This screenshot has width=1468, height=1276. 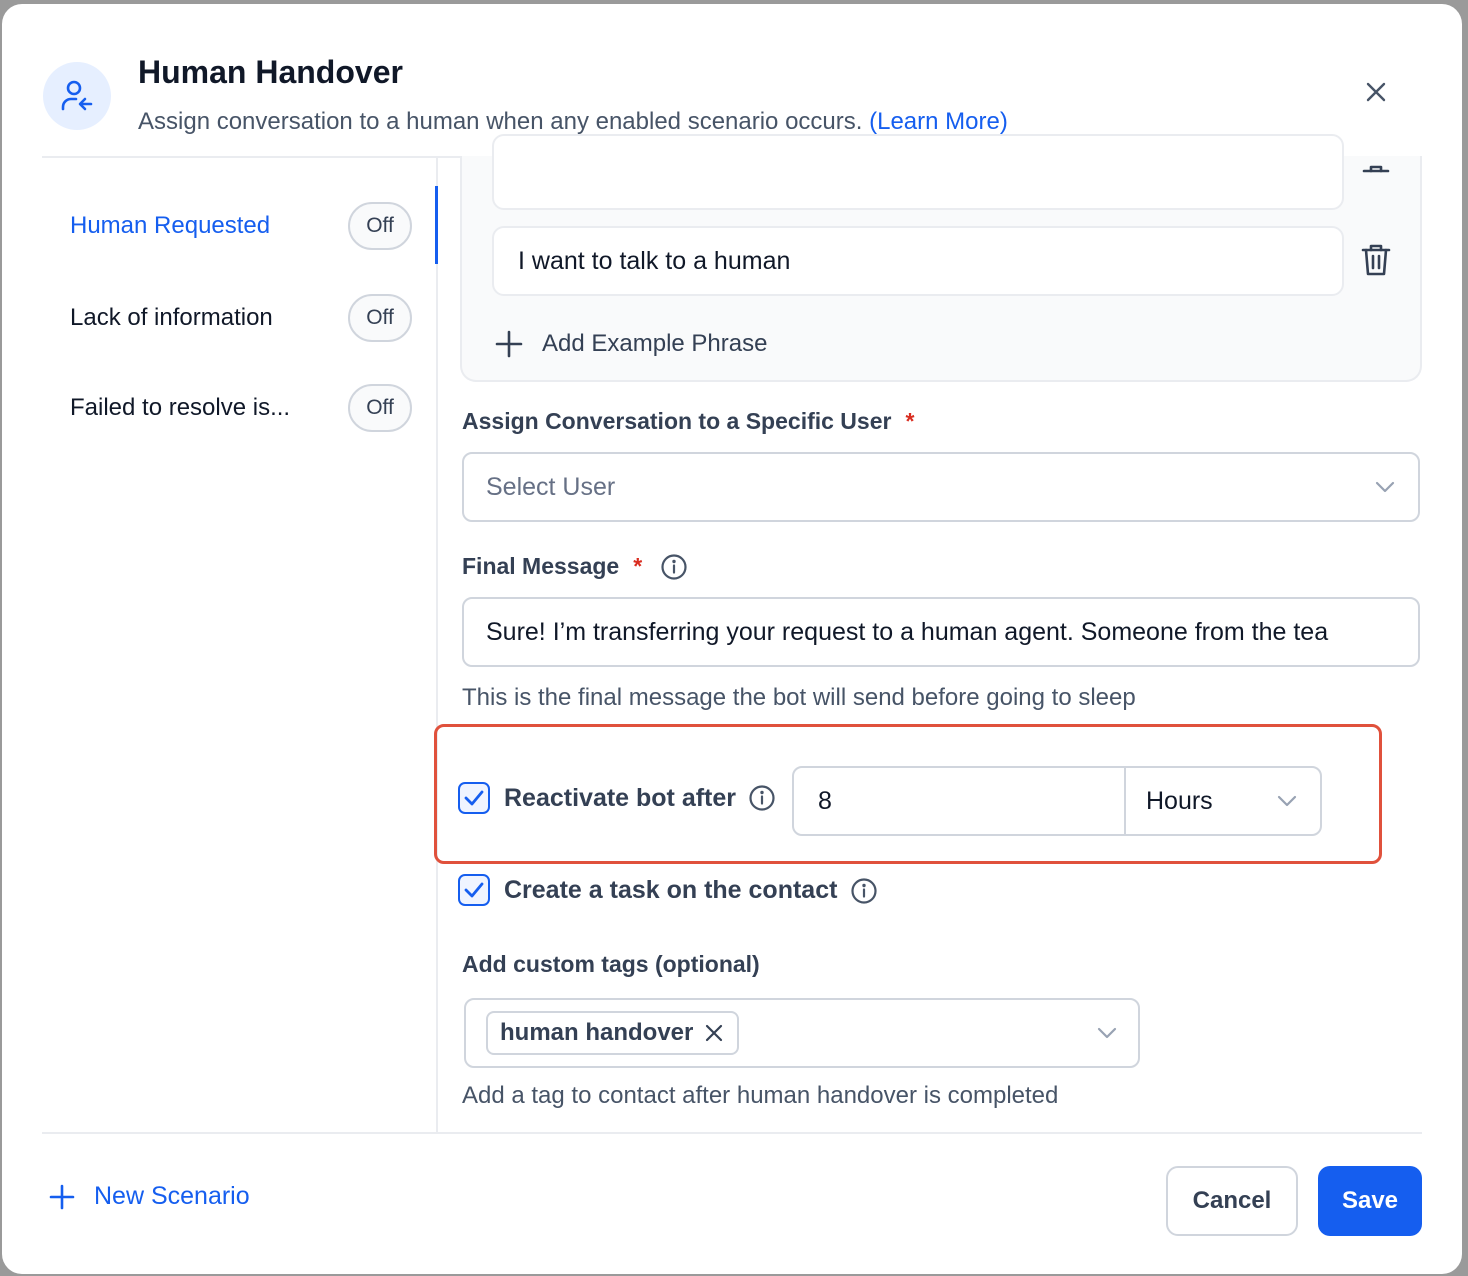 I want to click on sidebar-item-failed-to-resolve: Failed to resolve is... Off, so click(x=241, y=408).